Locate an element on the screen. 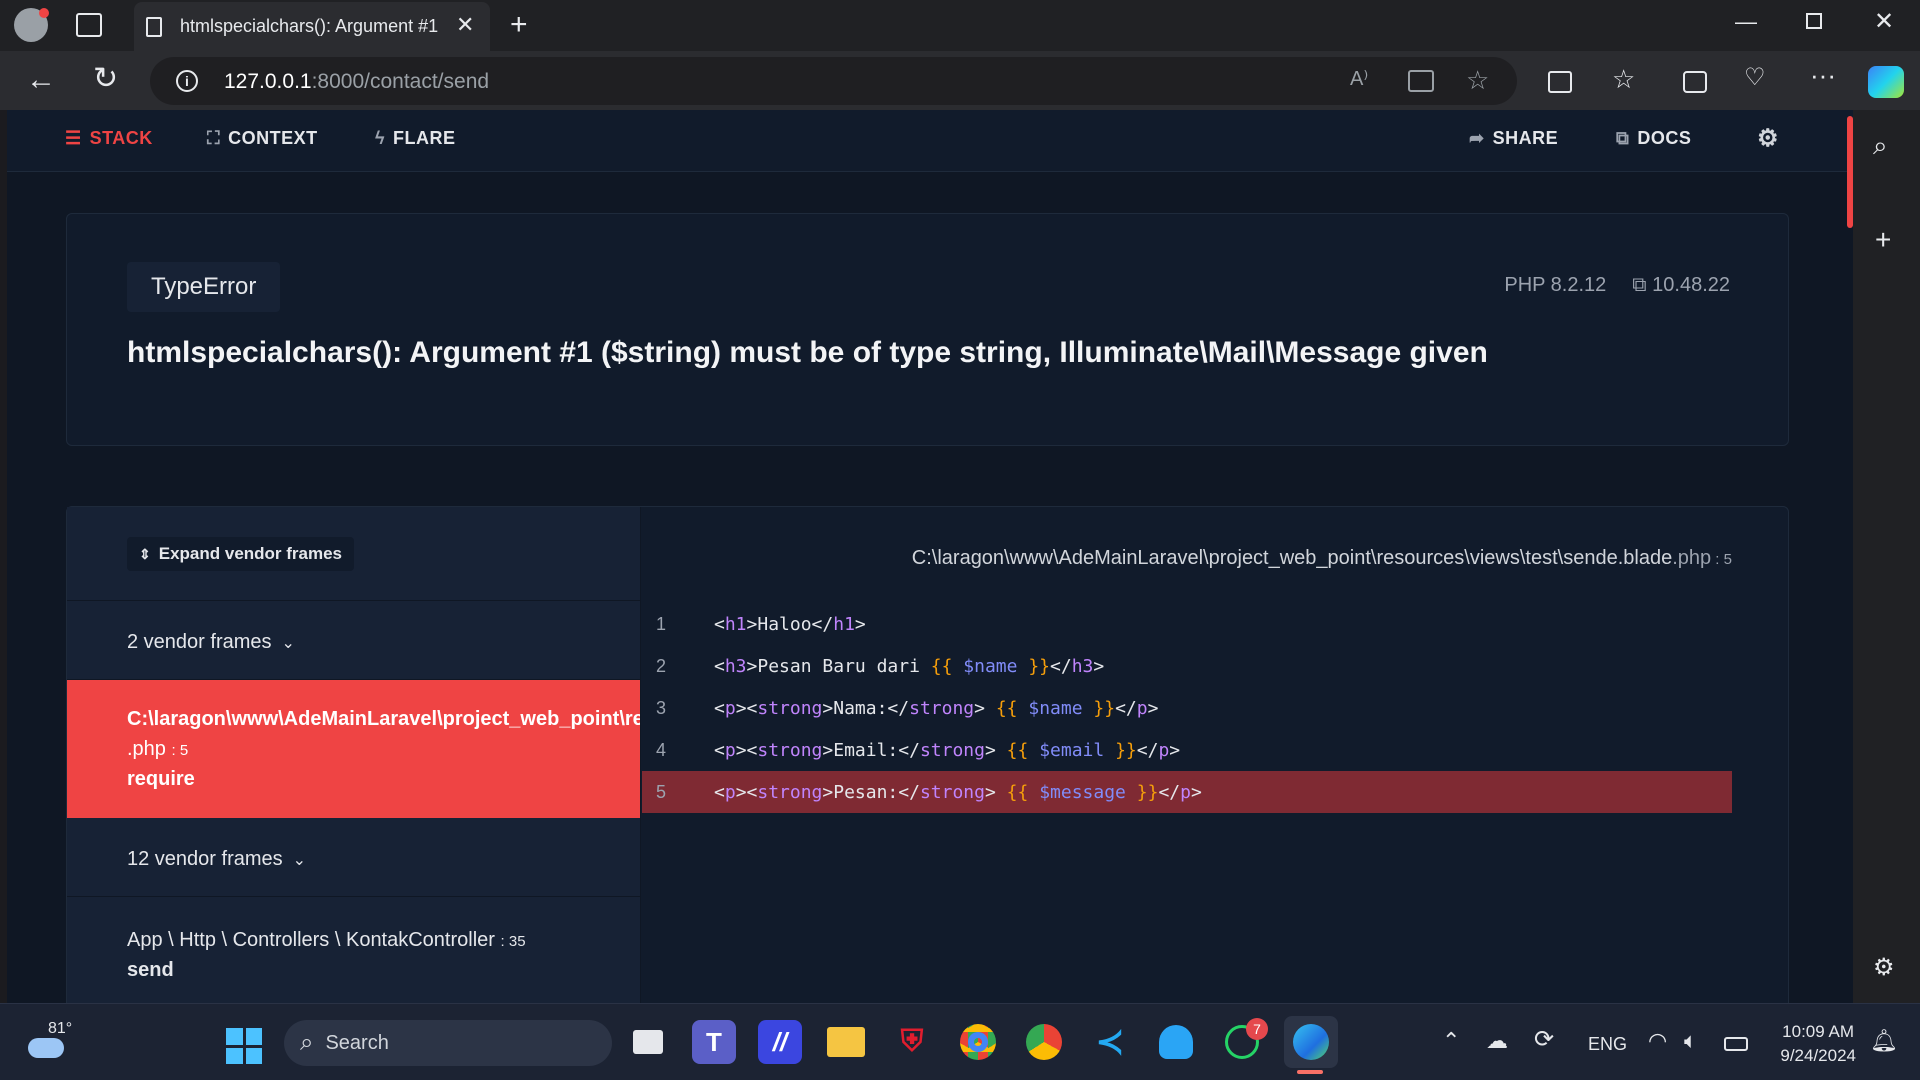 The height and width of the screenshot is (1080, 1920). chrome-profile-icon is located at coordinates (1044, 1042).